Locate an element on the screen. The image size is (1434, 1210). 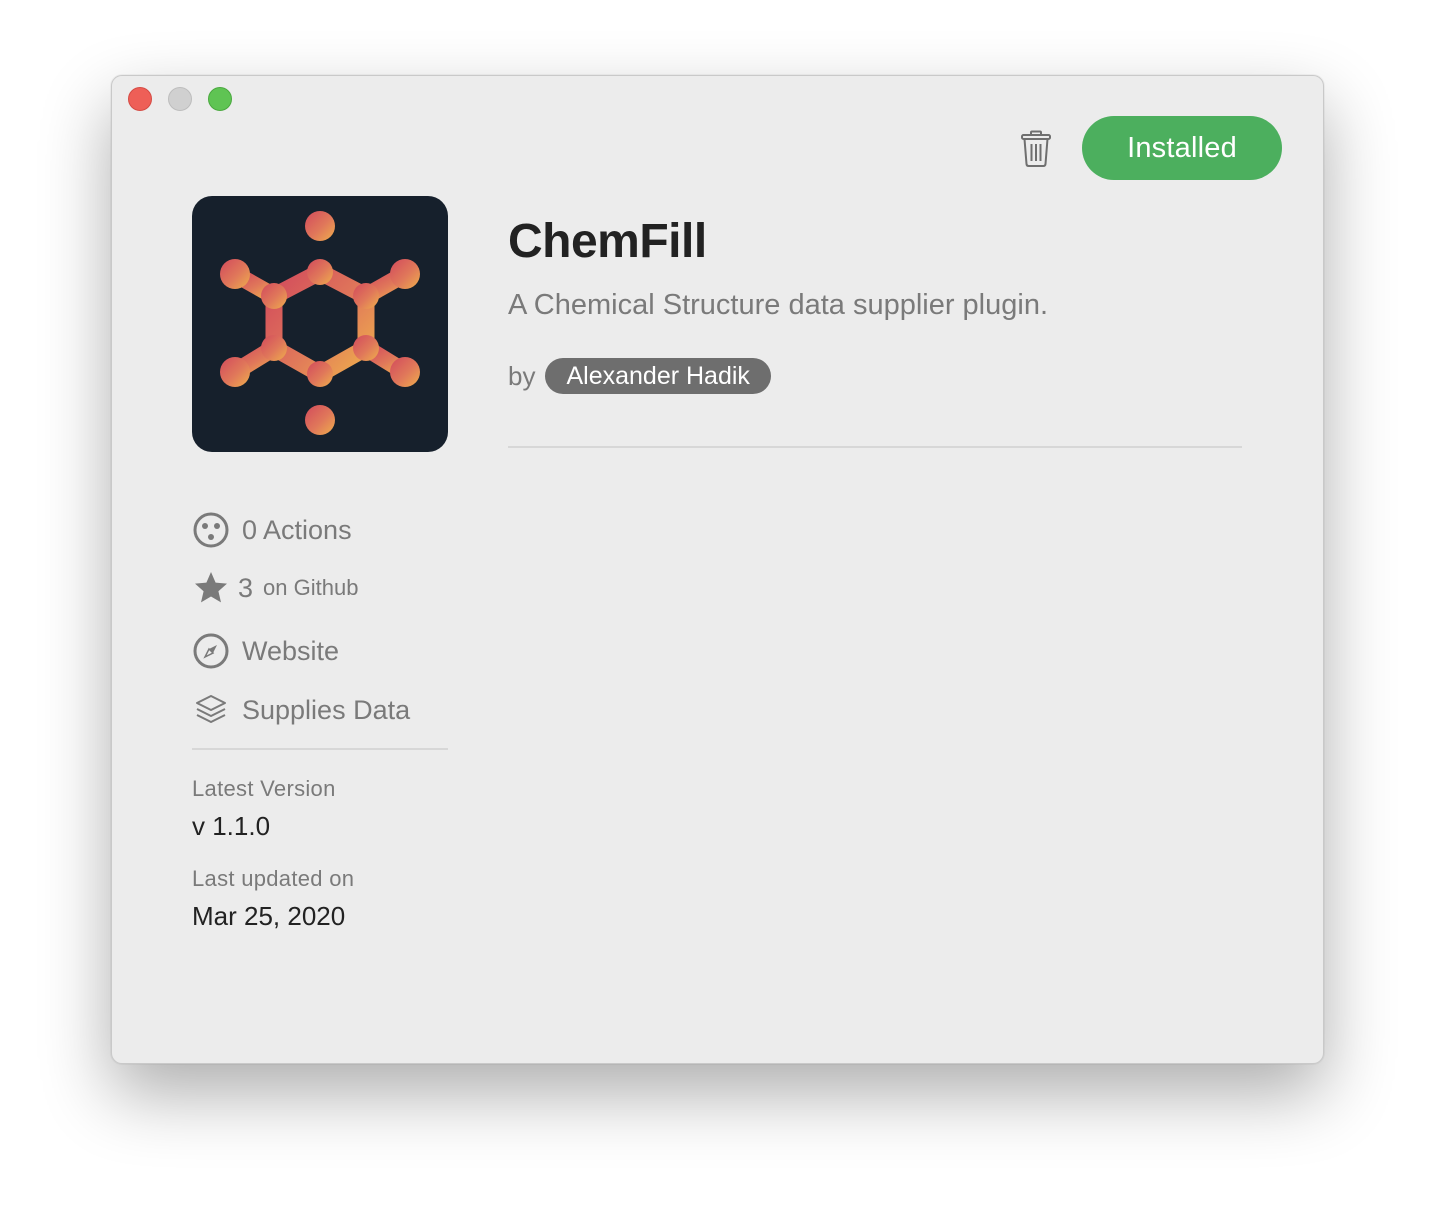
actions-count: 0 Actions is located at coordinates (272, 530).